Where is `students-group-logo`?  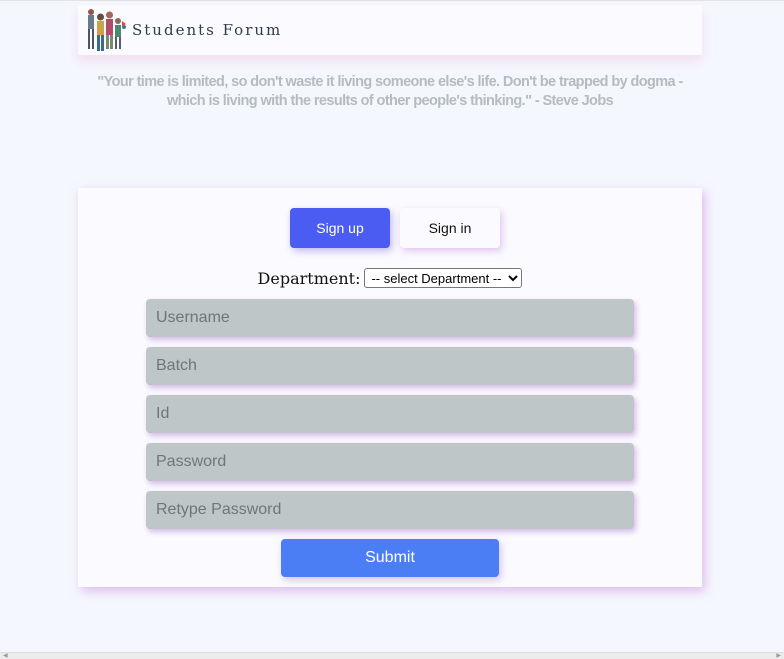
students-group-logo is located at coordinates (106, 30).